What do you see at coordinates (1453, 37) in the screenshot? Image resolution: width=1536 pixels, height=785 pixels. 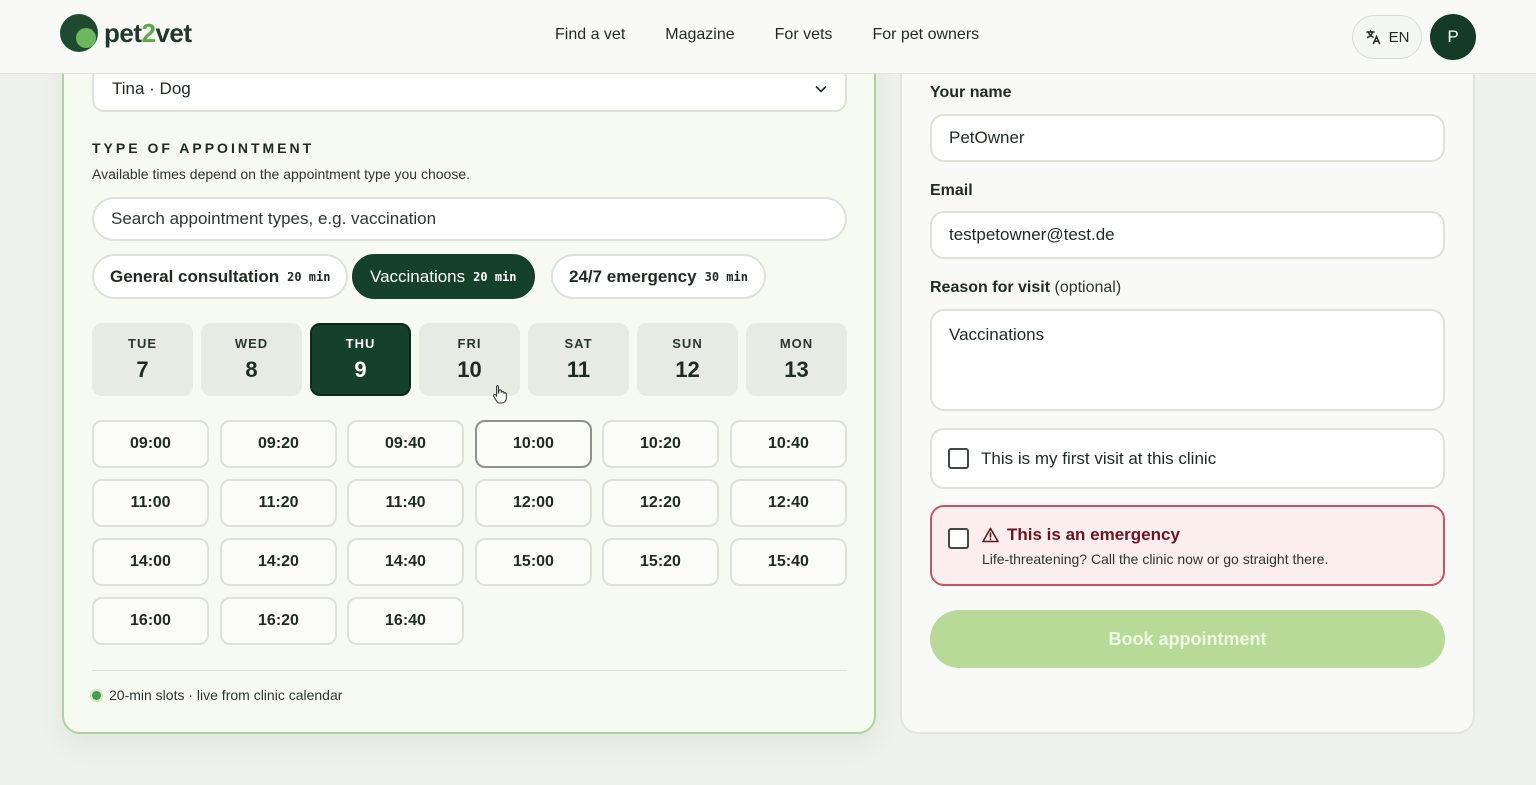 I see `user-avatar: P` at bounding box center [1453, 37].